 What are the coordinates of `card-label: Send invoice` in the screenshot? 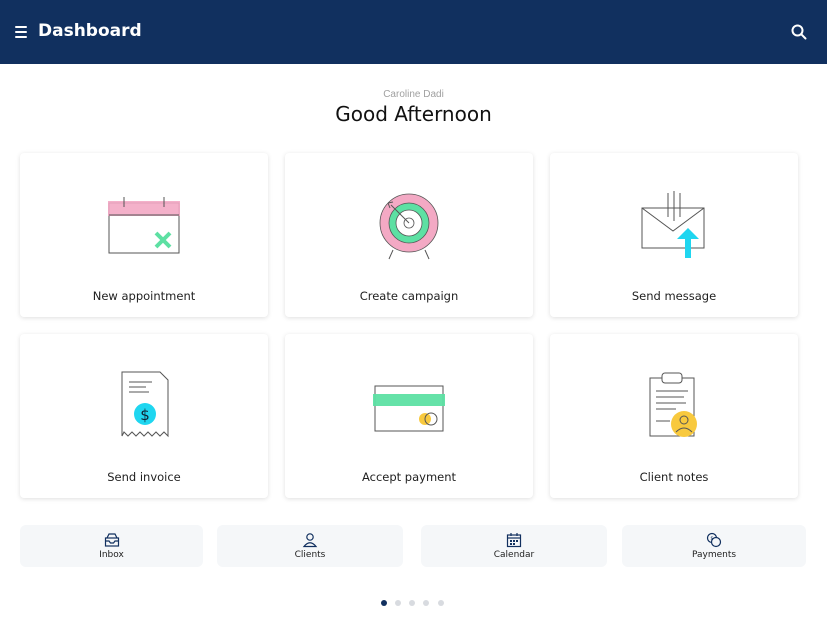 It's located at (144, 477).